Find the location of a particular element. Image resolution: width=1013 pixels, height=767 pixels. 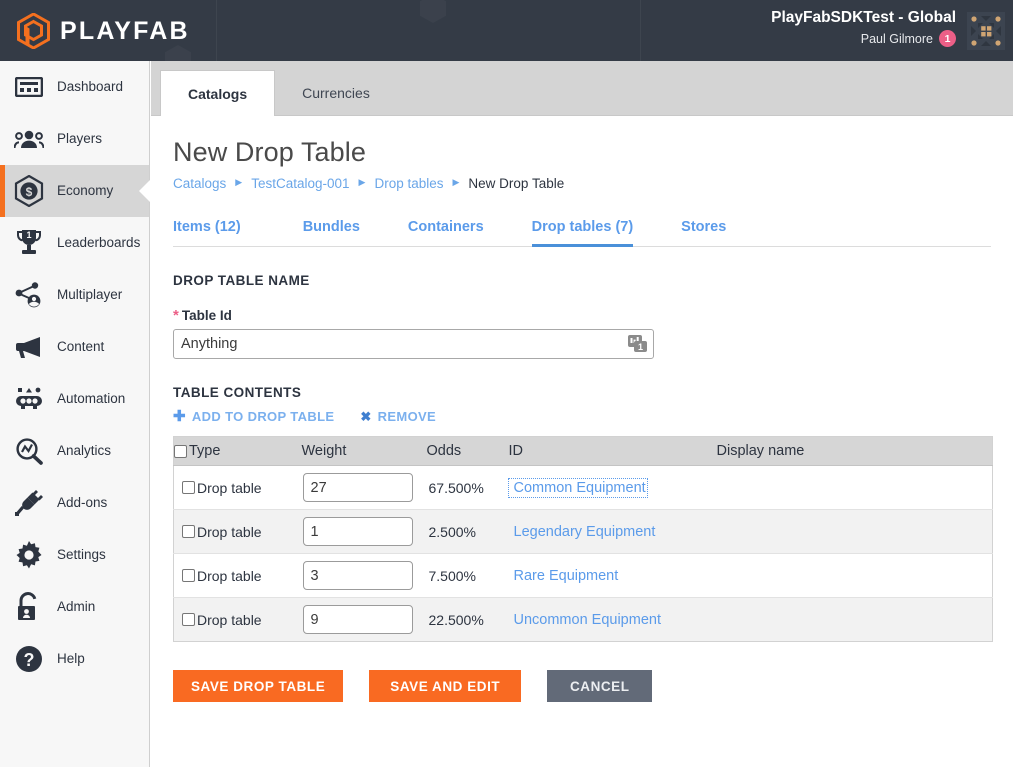

sidebar-item-economy: $ Economy is located at coordinates (74, 191).